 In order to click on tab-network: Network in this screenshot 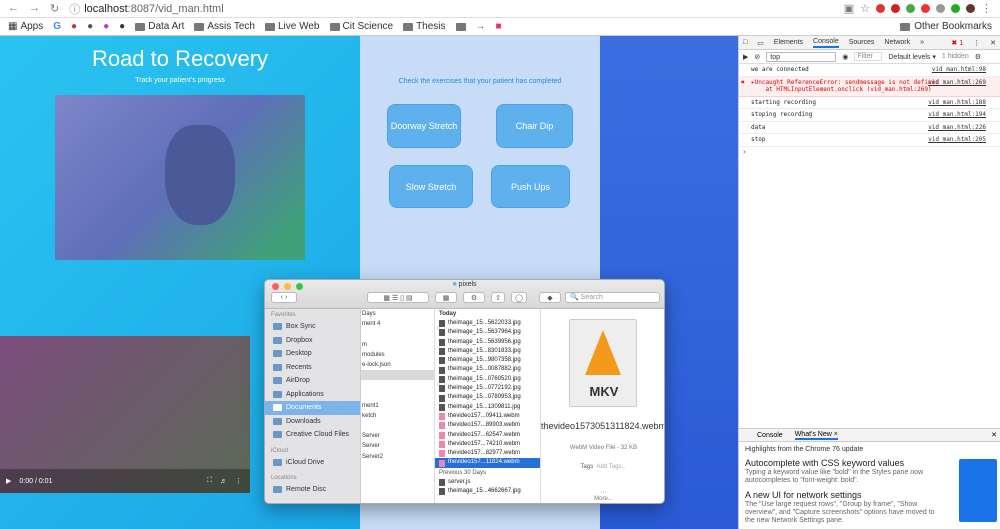, I will do `click(897, 42)`.